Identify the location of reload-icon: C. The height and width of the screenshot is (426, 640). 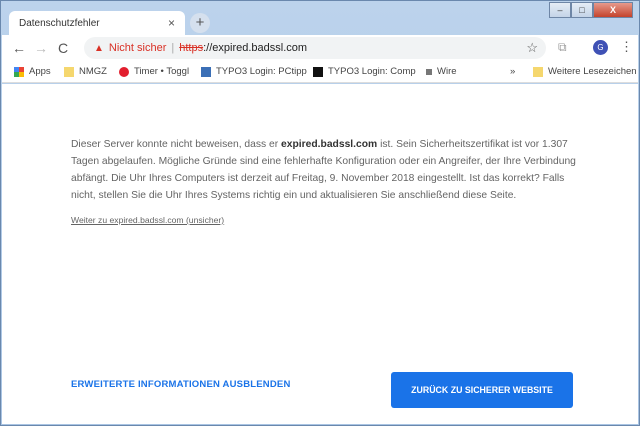
(63, 48).